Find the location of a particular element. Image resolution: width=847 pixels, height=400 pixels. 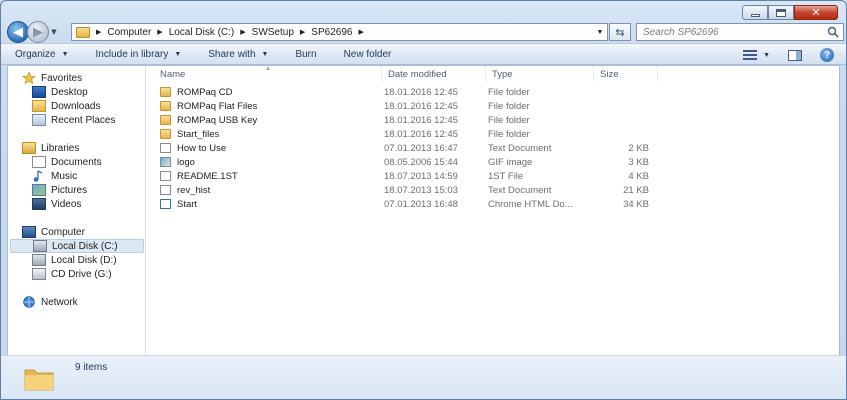

preview-pane-button is located at coordinates (795, 55).